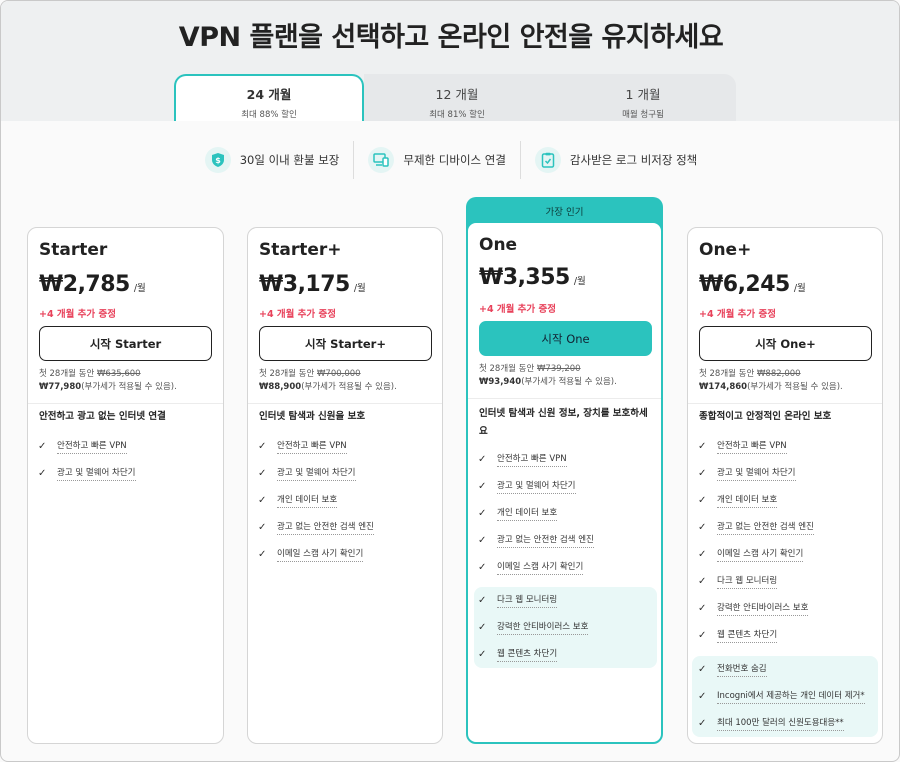 This screenshot has height=762, width=900. Describe the element at coordinates (742, 669) in the screenshot. I see `feature-item: 전화번호 숨김` at that location.